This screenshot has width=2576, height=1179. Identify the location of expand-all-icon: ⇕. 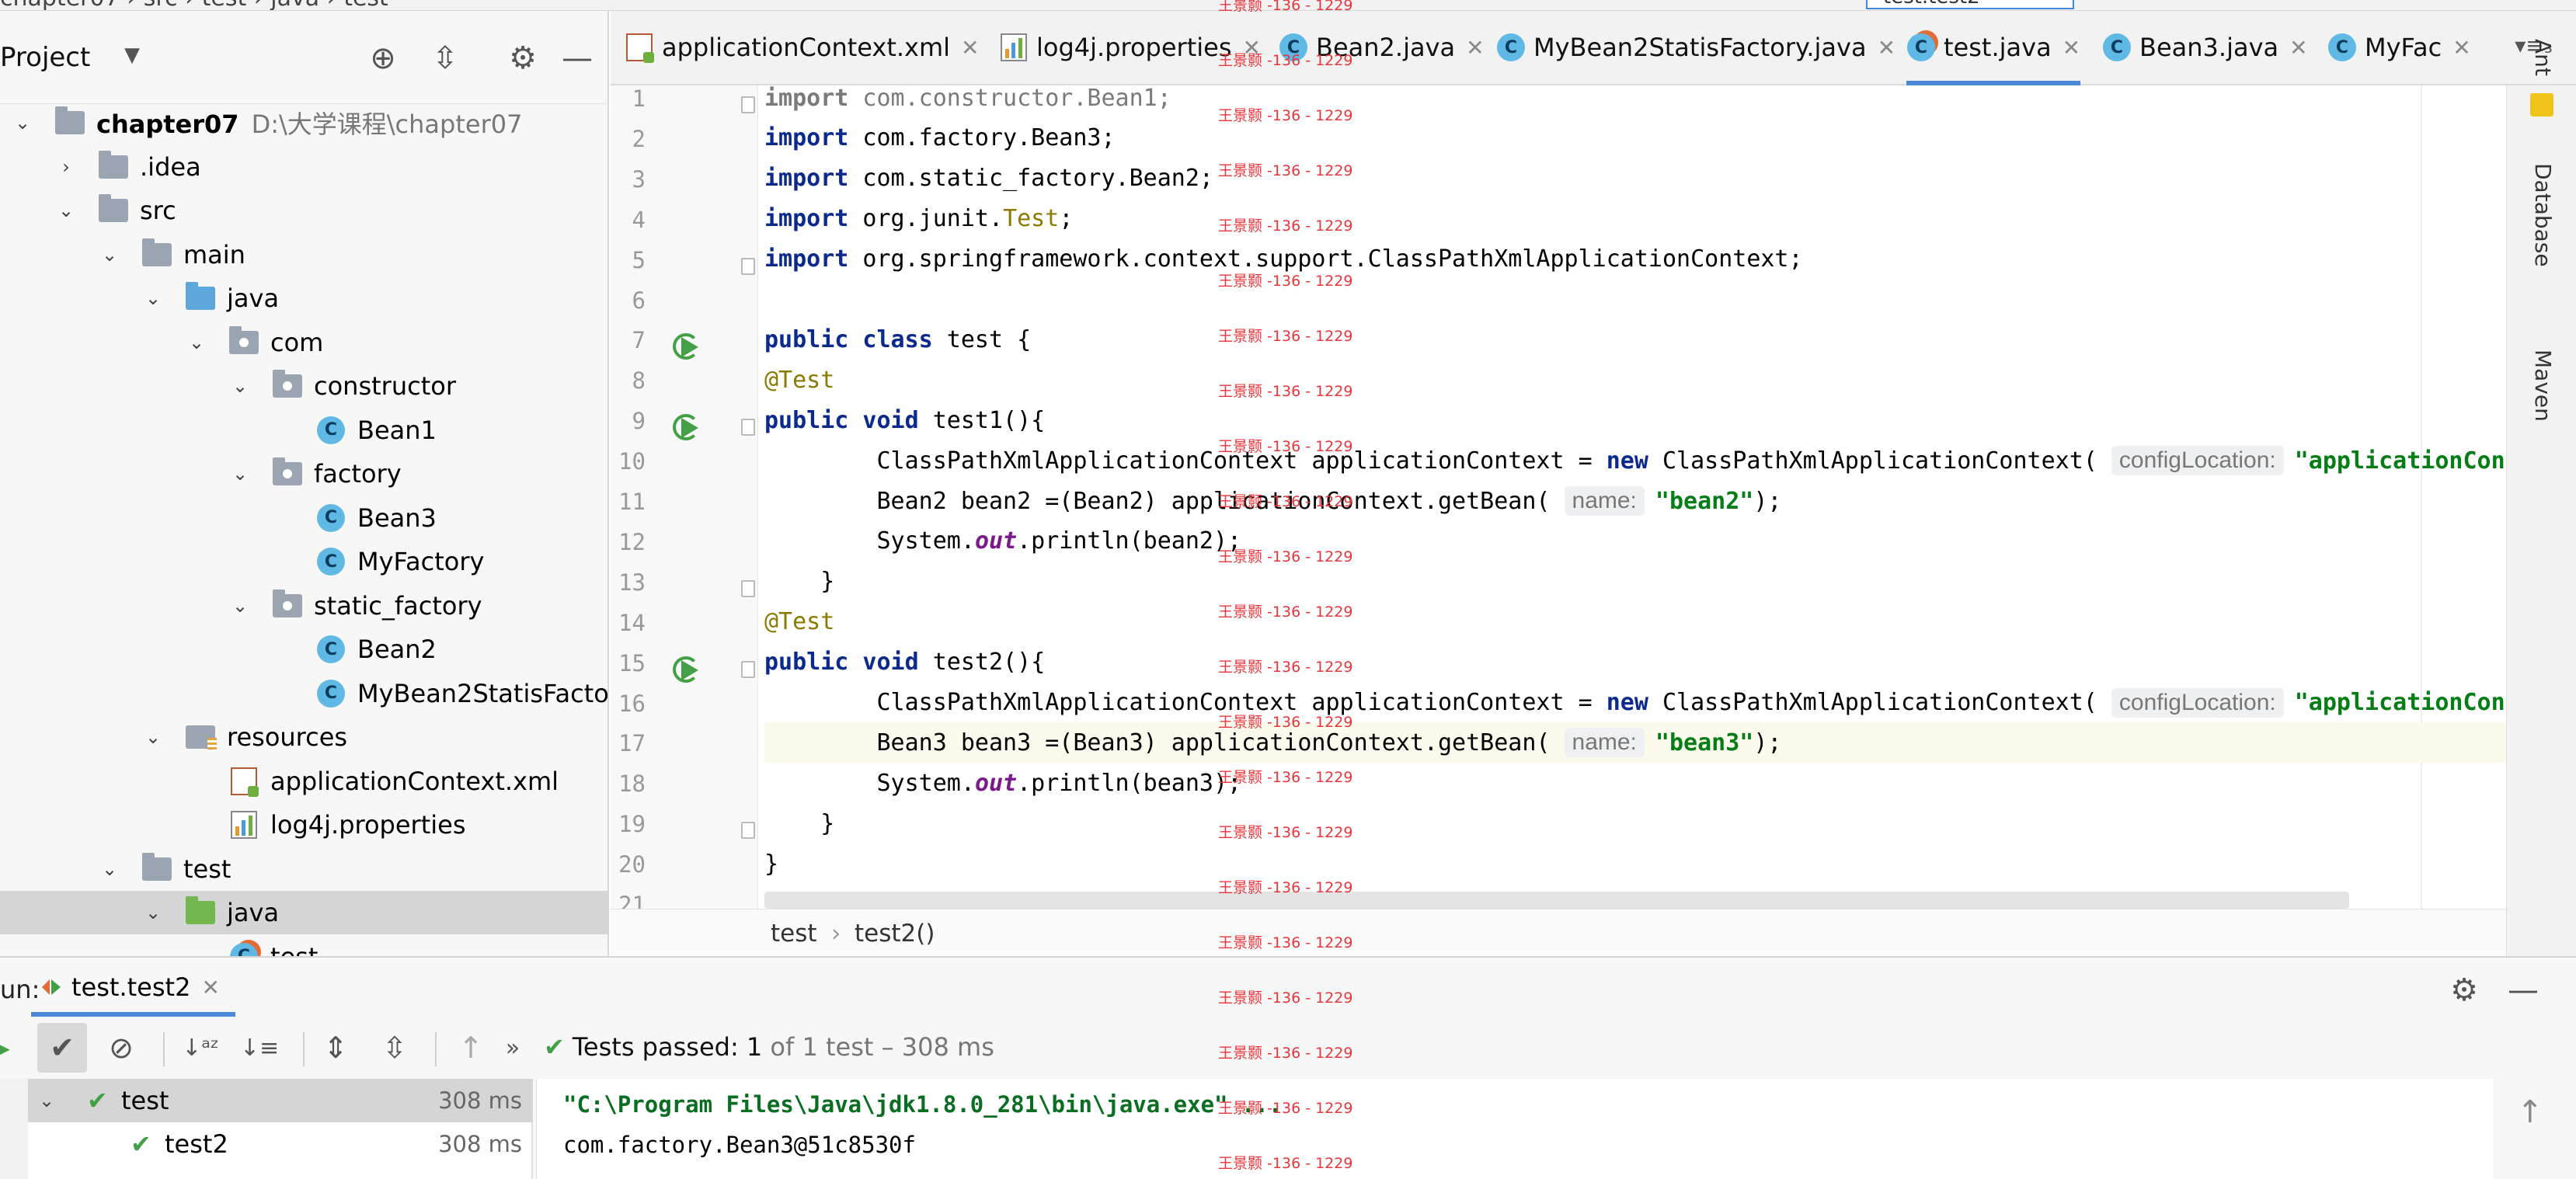
(335, 1048).